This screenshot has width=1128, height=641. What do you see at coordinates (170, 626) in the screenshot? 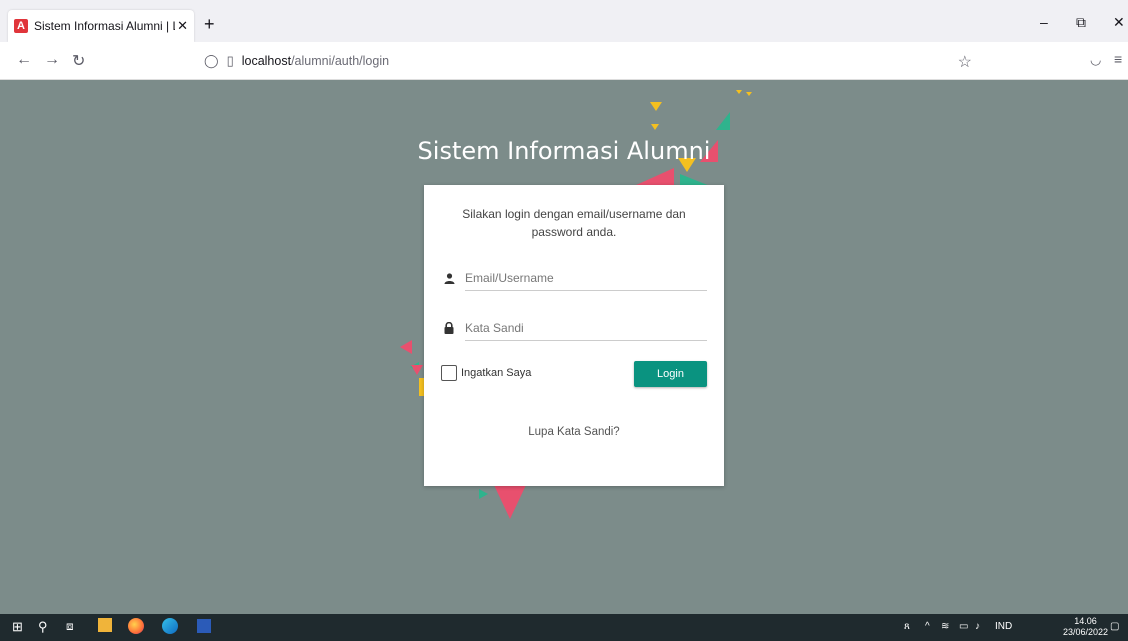
I see `edge-icon` at bounding box center [170, 626].